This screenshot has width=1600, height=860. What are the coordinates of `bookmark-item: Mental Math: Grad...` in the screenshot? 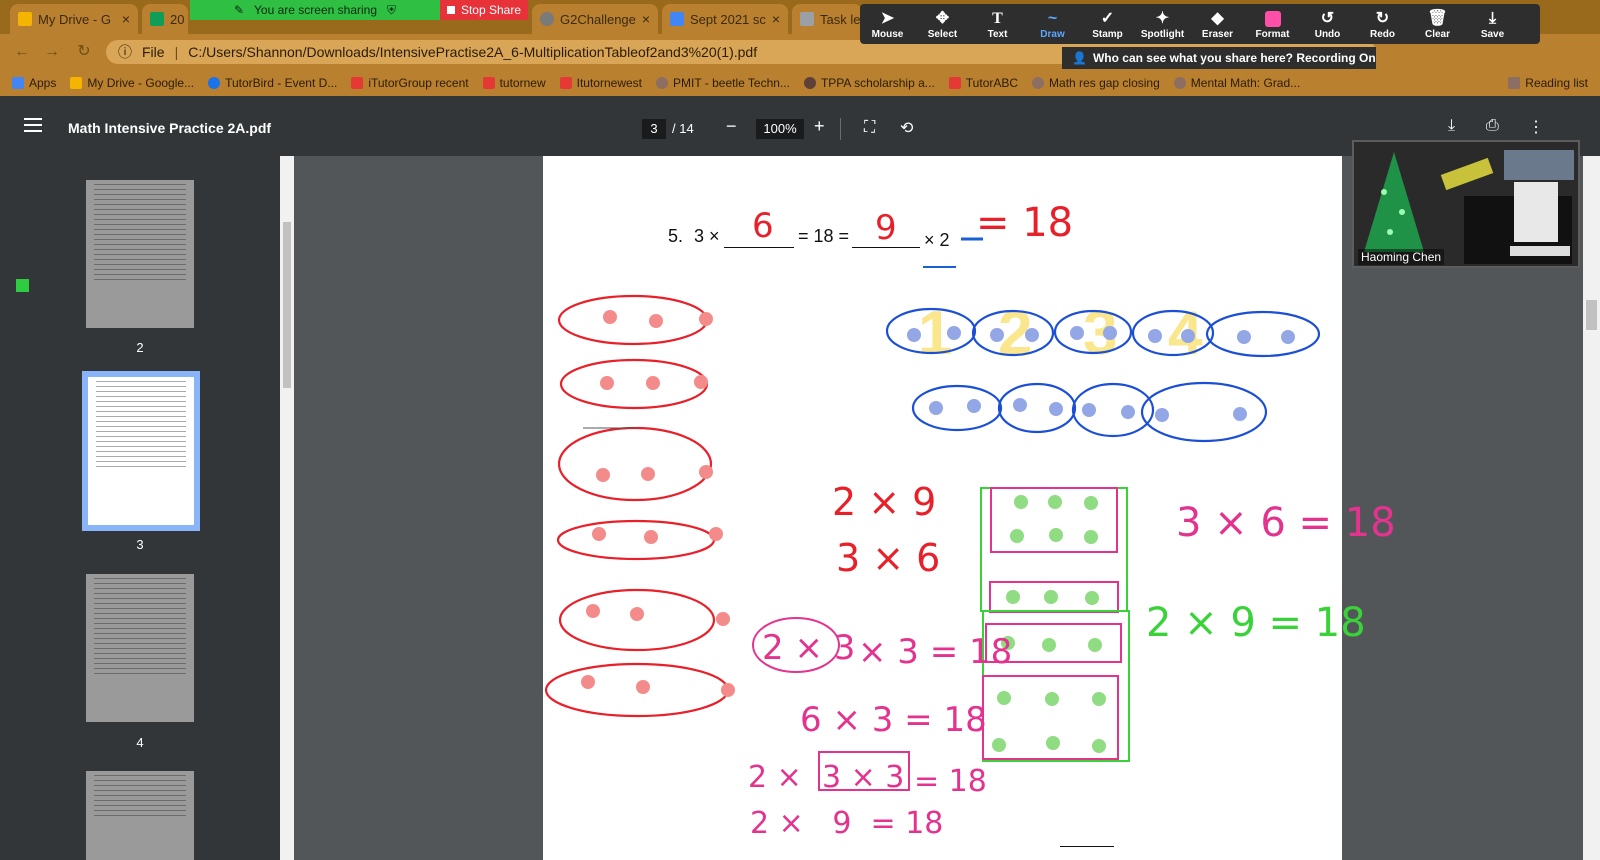 It's located at (1236, 83).